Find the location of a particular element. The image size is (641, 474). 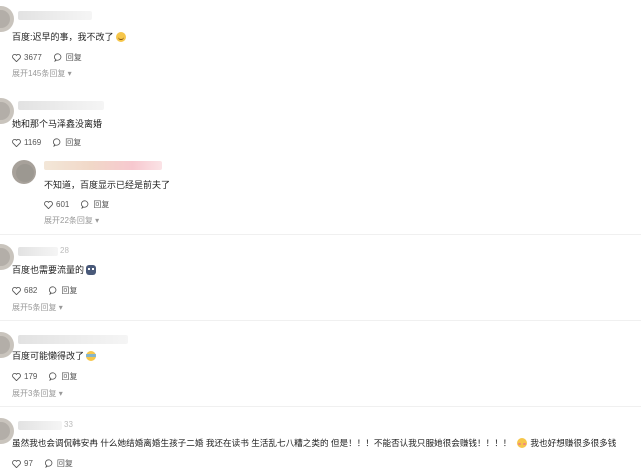

comment-actions: 3677 回复 is located at coordinates (53, 57).